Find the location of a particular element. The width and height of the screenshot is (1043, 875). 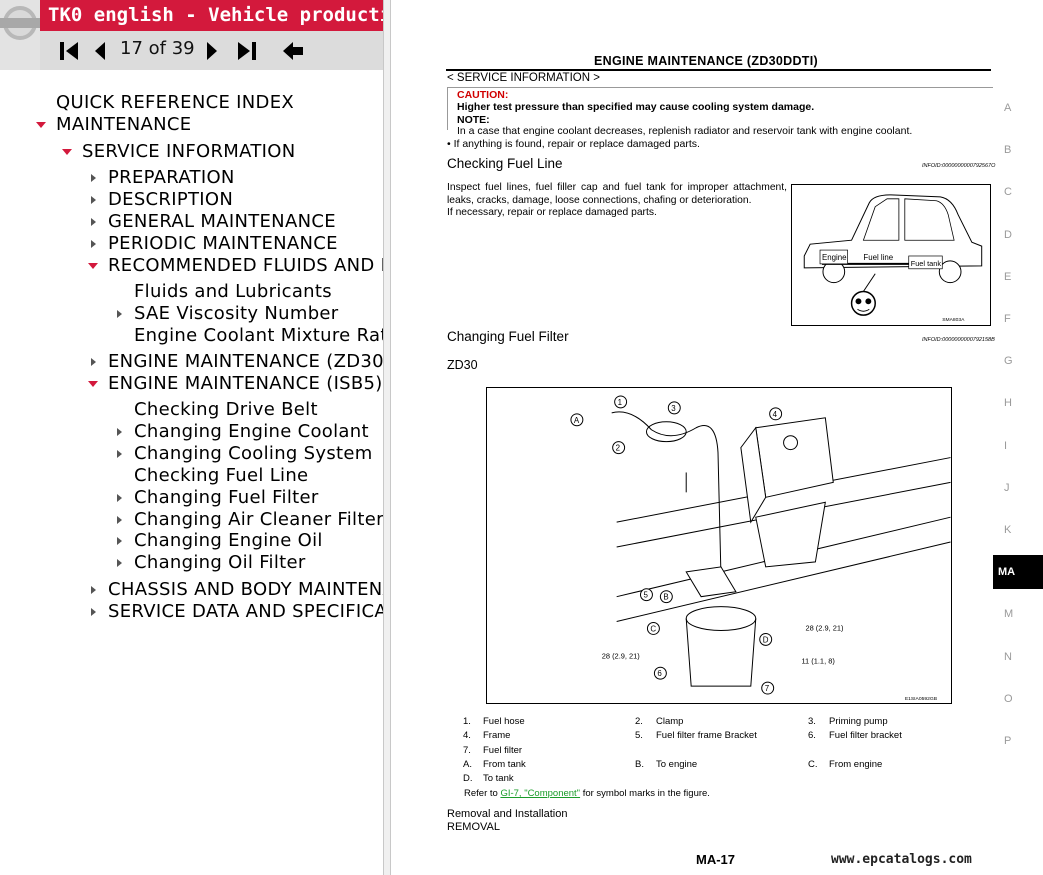

section-index-item: I is located at coordinates (1018, 446).